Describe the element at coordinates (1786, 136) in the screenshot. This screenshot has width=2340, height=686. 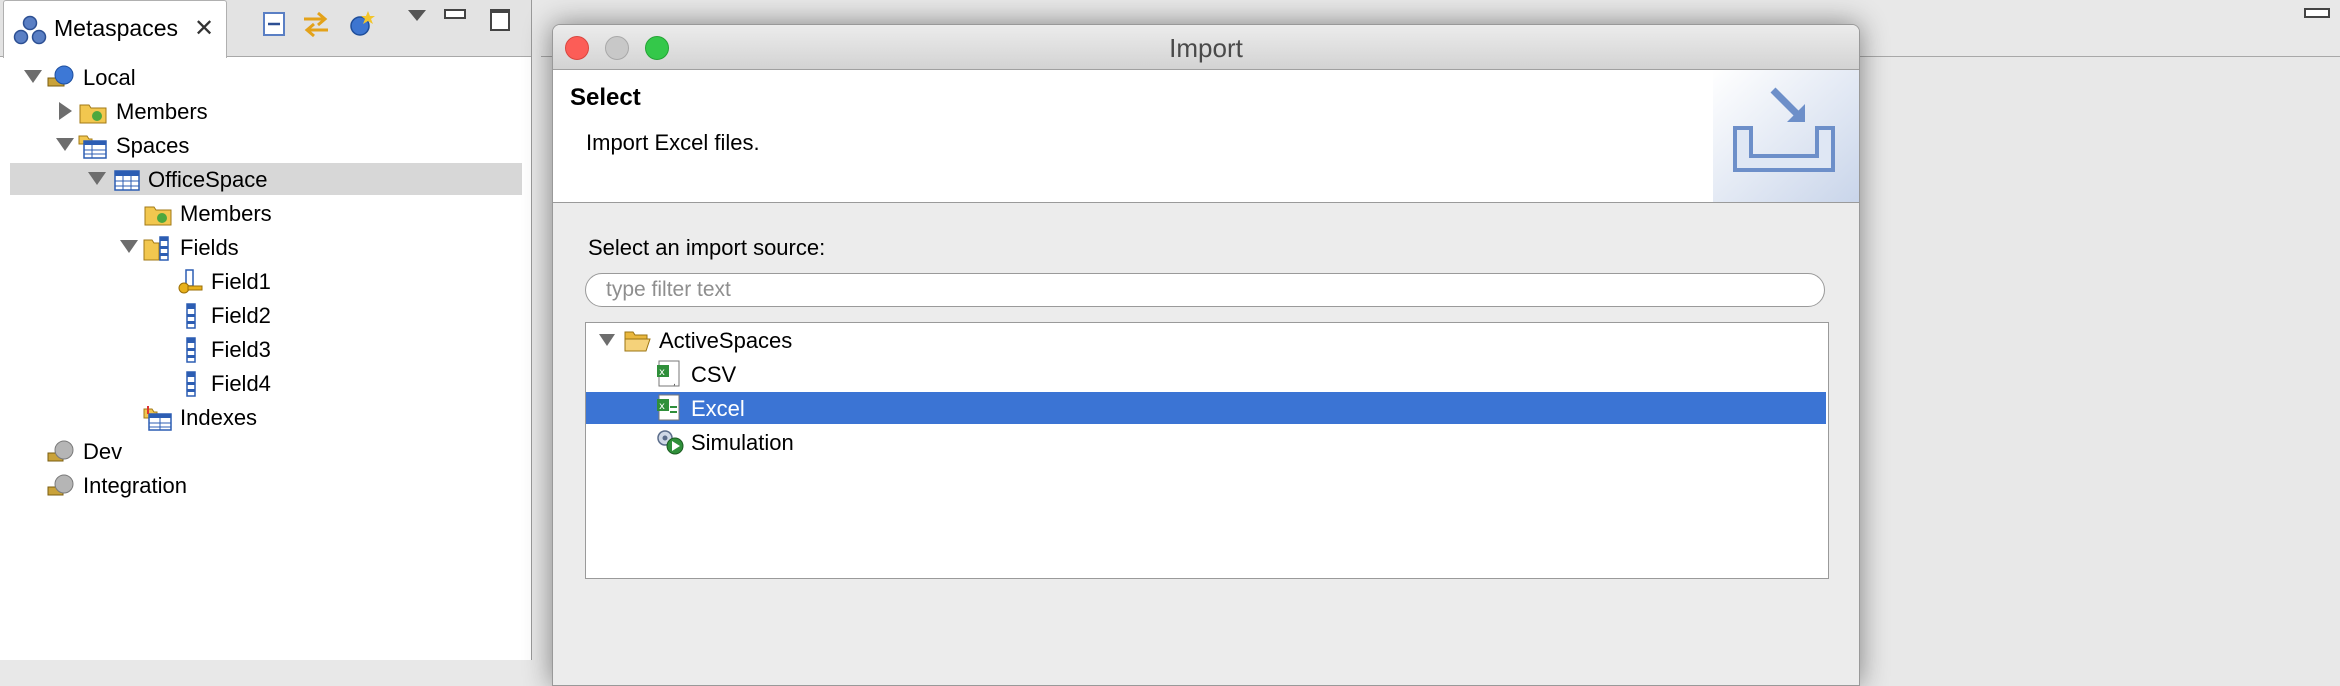
I see `import-wizard-icon` at that location.